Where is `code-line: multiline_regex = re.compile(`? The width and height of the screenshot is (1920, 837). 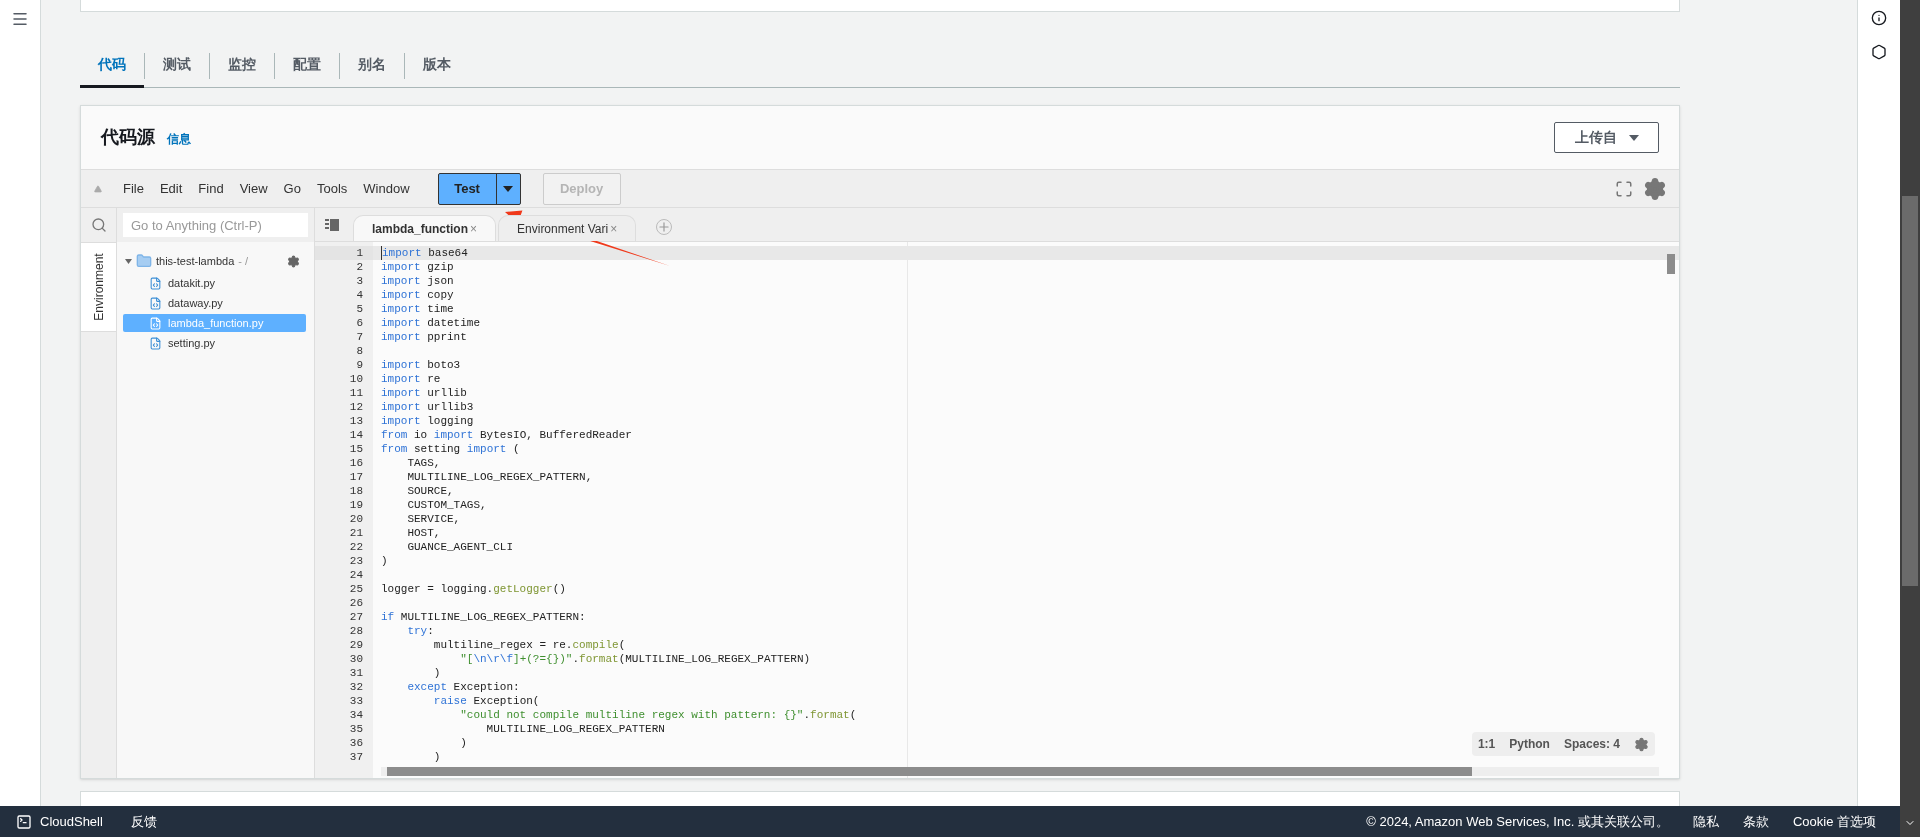
code-line: multiline_regex = re.compile( is located at coordinates (529, 645).